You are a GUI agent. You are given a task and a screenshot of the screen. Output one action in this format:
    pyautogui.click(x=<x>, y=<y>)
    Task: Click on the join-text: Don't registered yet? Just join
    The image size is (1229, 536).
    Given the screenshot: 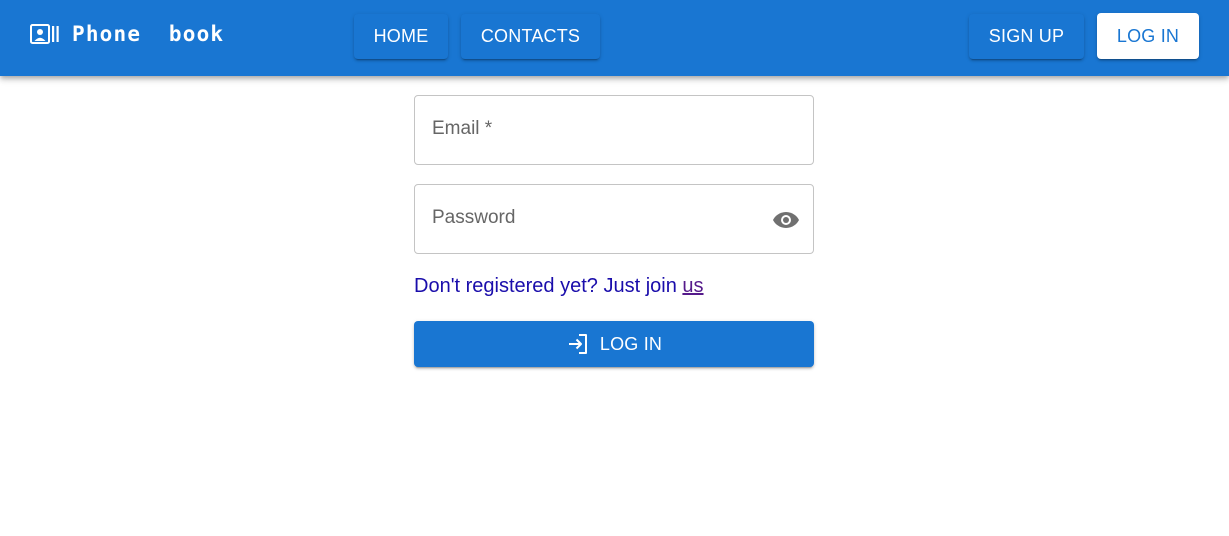 What is the action you would take?
    pyautogui.click(x=548, y=286)
    